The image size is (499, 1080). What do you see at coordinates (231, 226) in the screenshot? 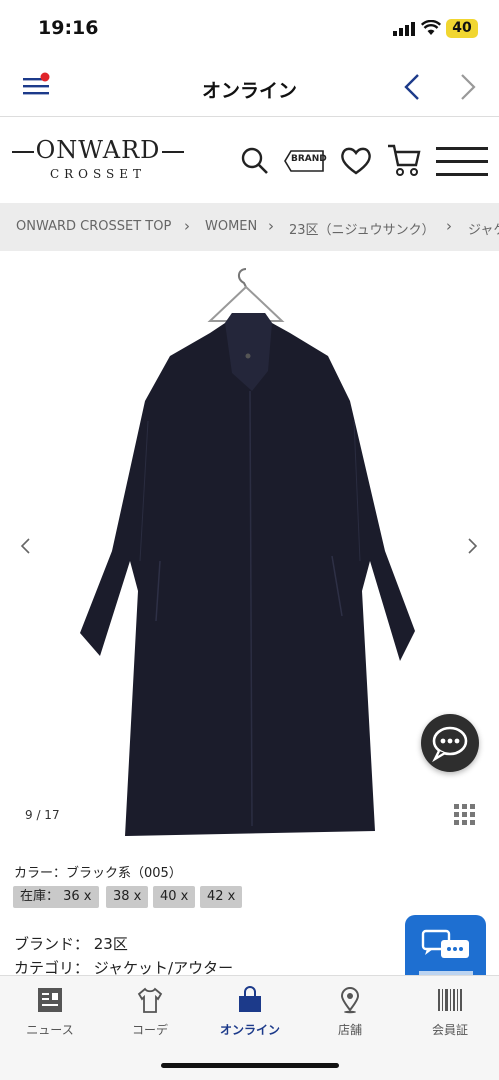
I see `breadcrumb-item-women: WOMEN` at bounding box center [231, 226].